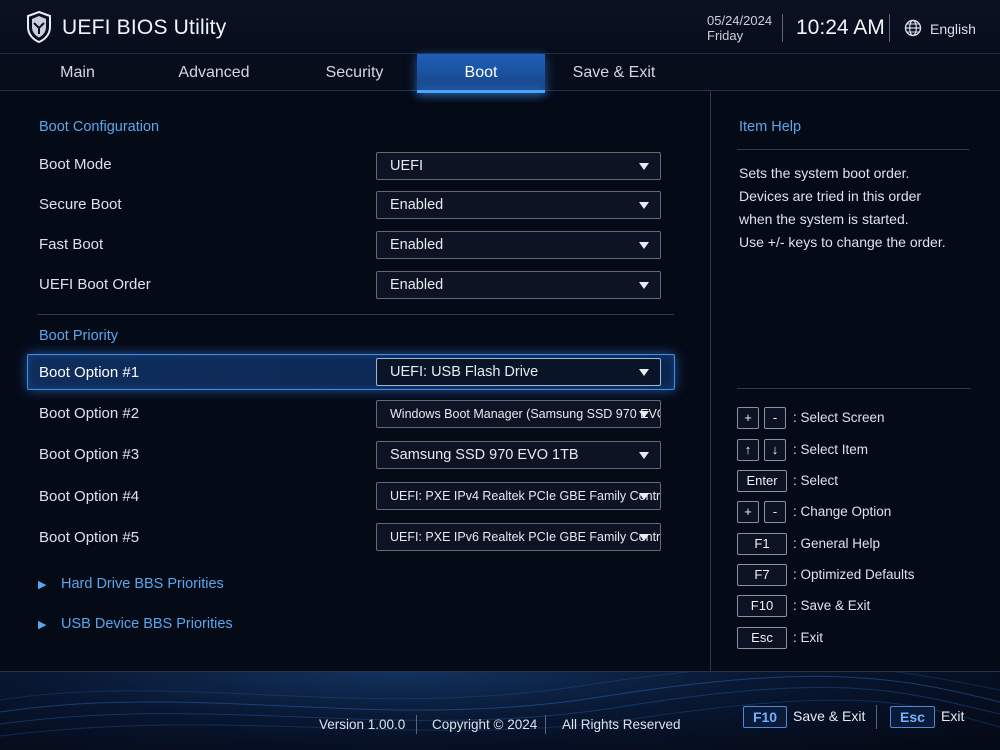 The image size is (1000, 750). Describe the element at coordinates (89, 372) in the screenshot. I see `boot-option-1-label: Boot Option #1` at that location.